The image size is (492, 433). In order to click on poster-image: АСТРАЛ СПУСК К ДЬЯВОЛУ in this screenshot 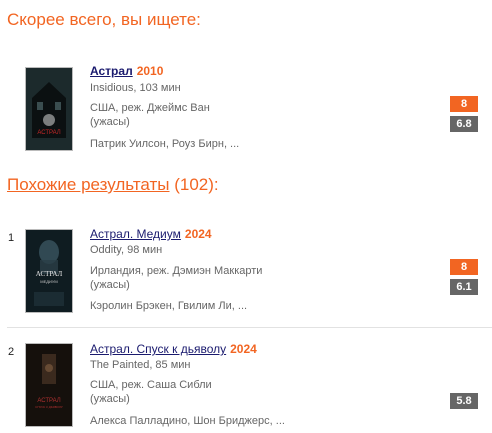, I will do `click(49, 385)`.